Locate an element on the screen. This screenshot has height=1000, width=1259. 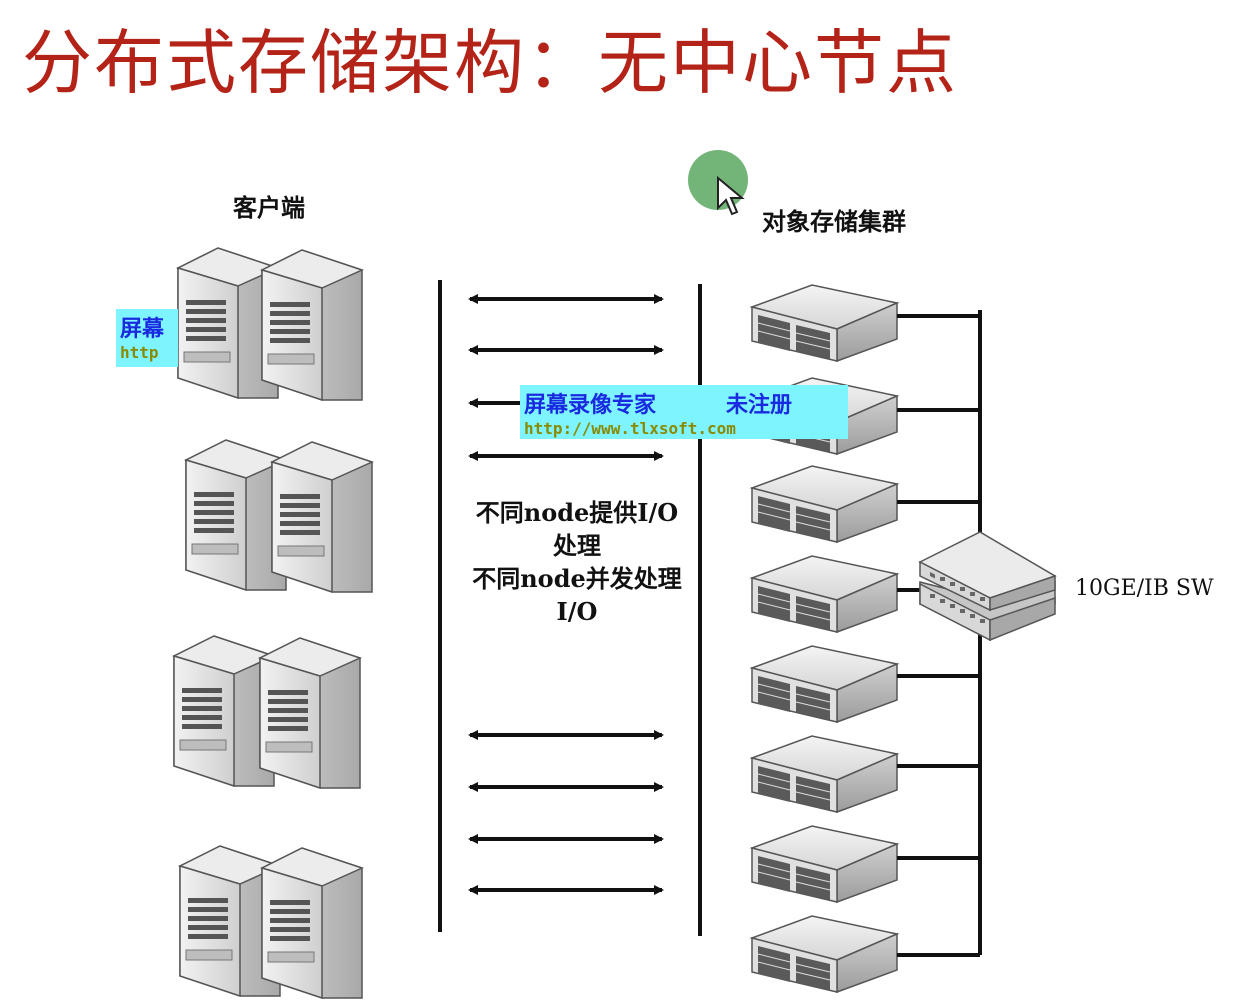
io-note-line: I/O is located at coordinates (577, 611).